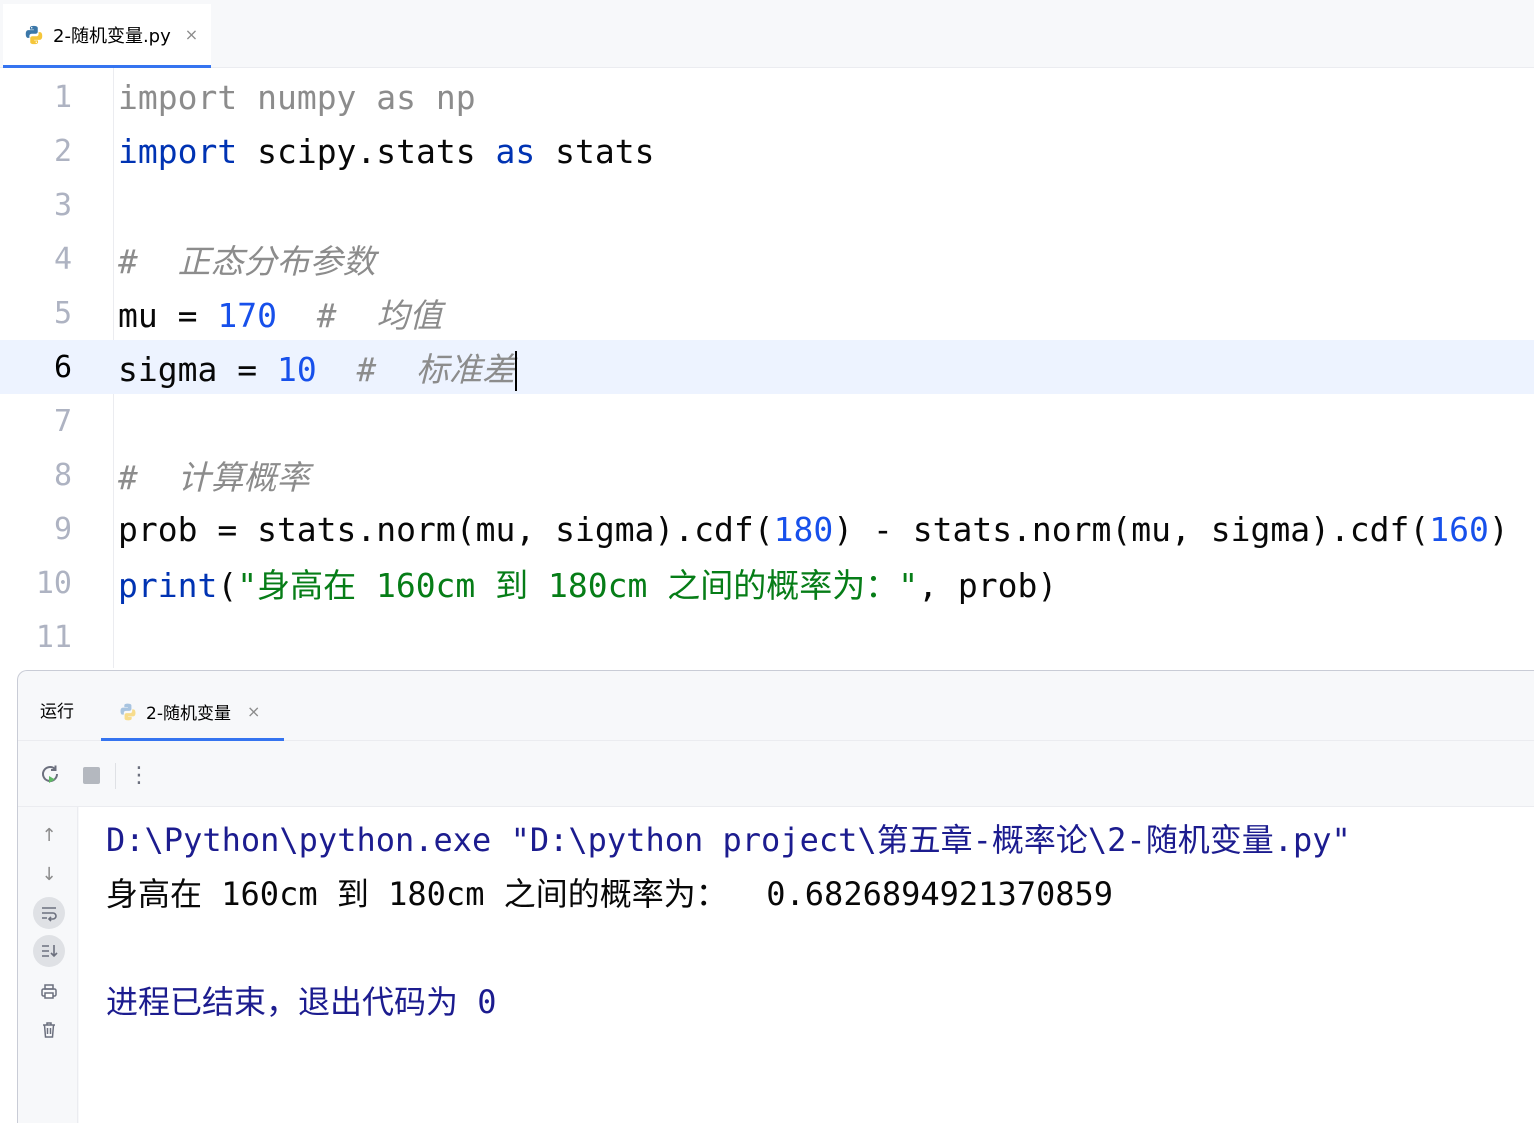  What do you see at coordinates (197, 369) in the screenshot?
I see `code-token: sigma =` at bounding box center [197, 369].